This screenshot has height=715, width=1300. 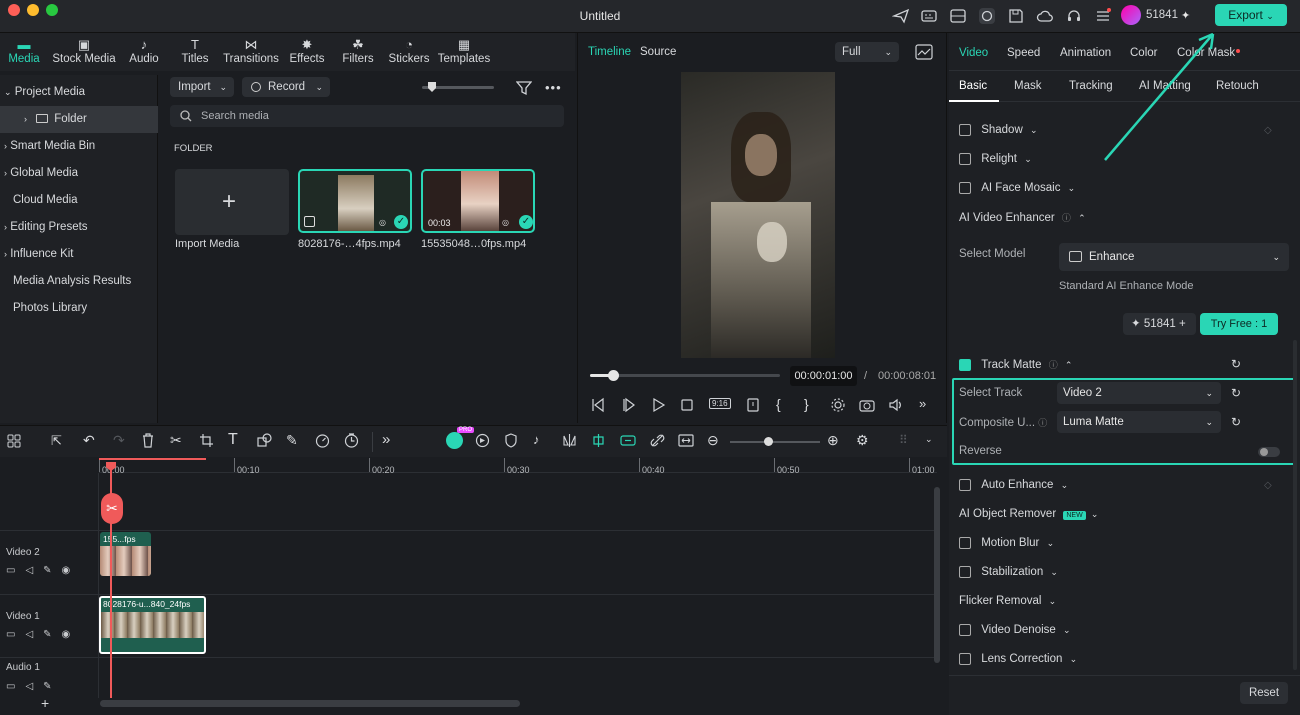 What do you see at coordinates (1251, 15) in the screenshot?
I see `export-button: Export ⌄` at bounding box center [1251, 15].